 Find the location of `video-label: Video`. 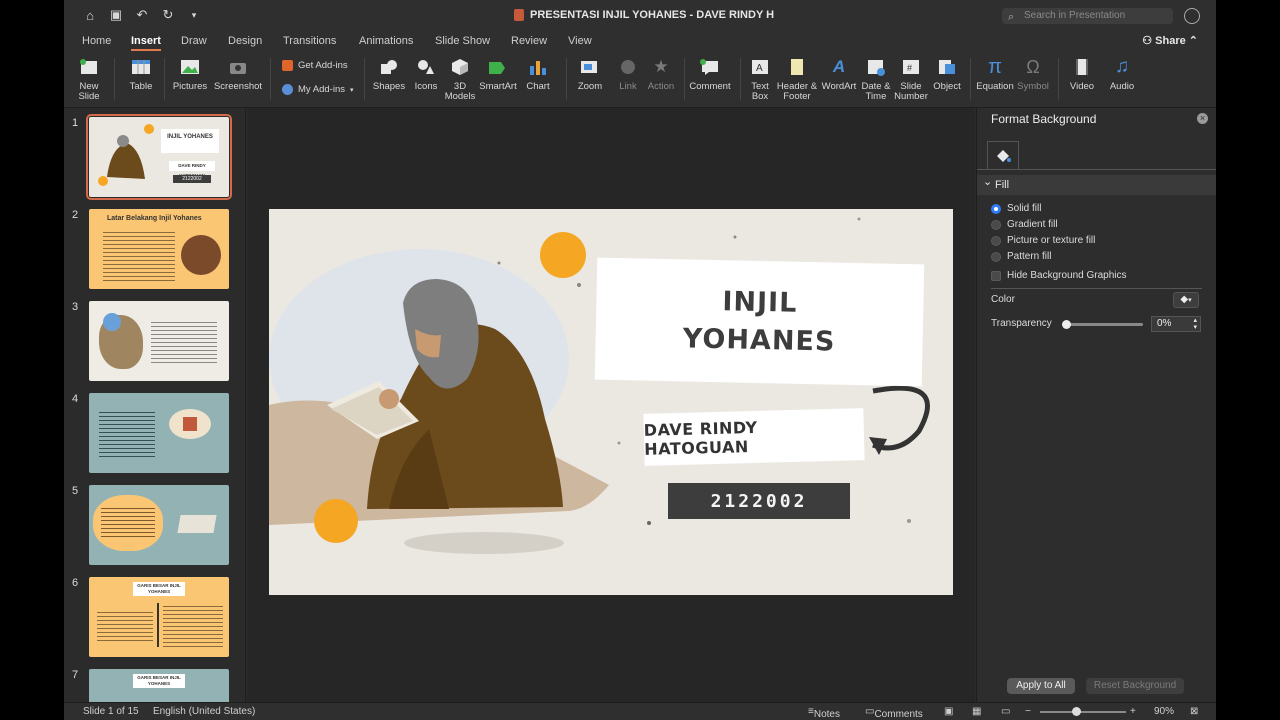

video-label: Video is located at coordinates (1082, 86).